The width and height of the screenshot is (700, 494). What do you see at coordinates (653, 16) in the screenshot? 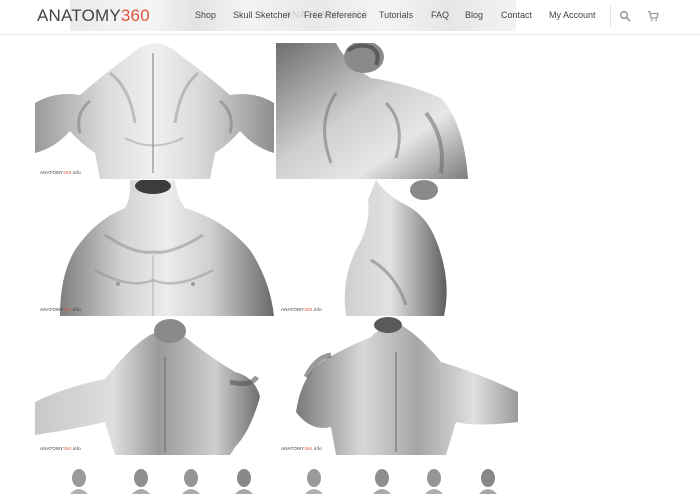
I see `cart-icon` at bounding box center [653, 16].